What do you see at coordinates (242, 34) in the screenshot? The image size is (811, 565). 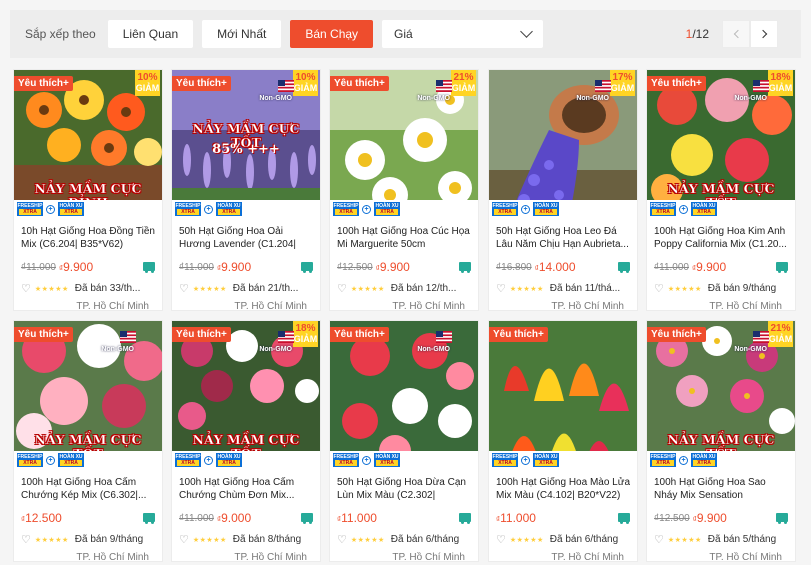 I see `sort-newest-button: Mới Nhất` at bounding box center [242, 34].